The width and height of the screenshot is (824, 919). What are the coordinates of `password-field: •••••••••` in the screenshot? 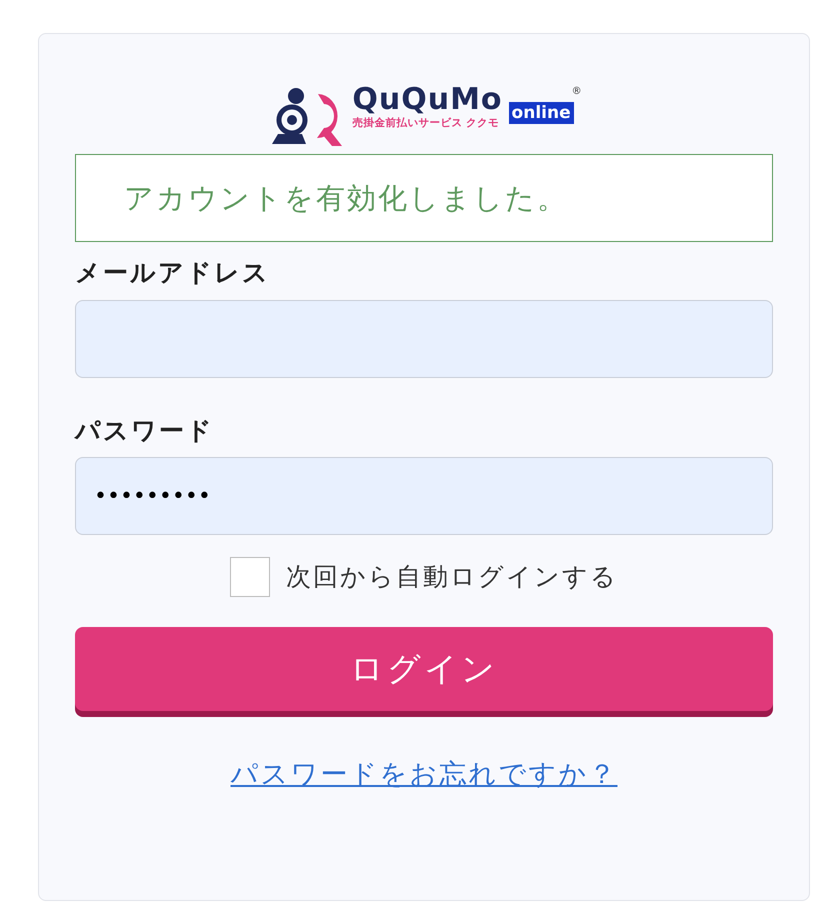 It's located at (424, 496).